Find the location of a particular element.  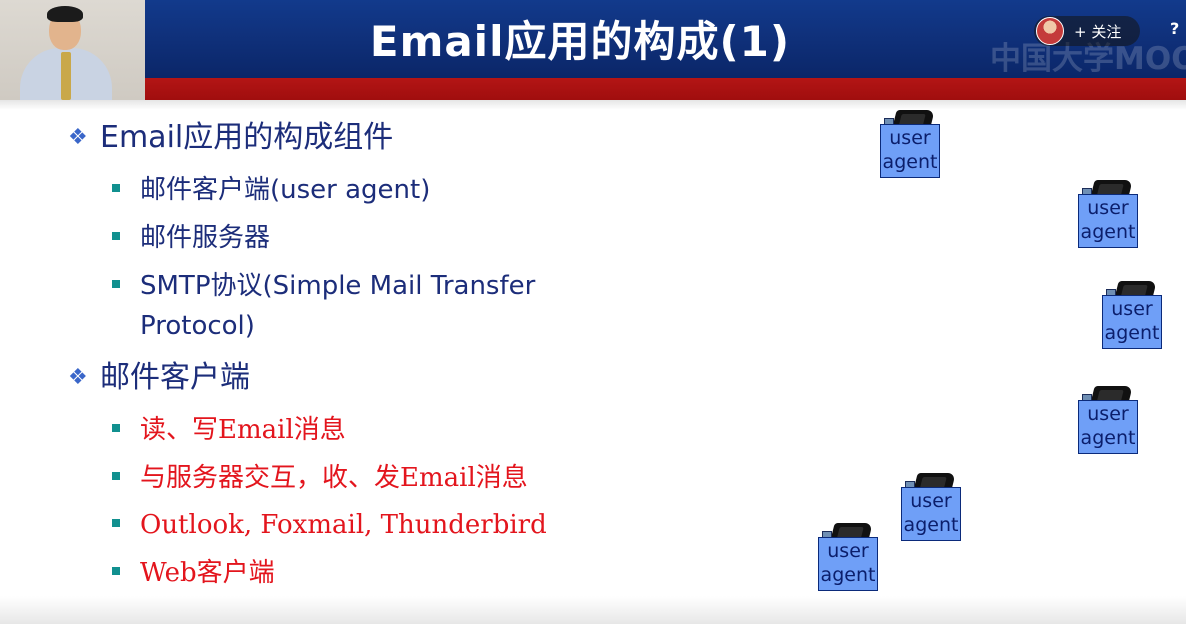

user-agent-node-6: user agent is located at coordinates (850, 559).